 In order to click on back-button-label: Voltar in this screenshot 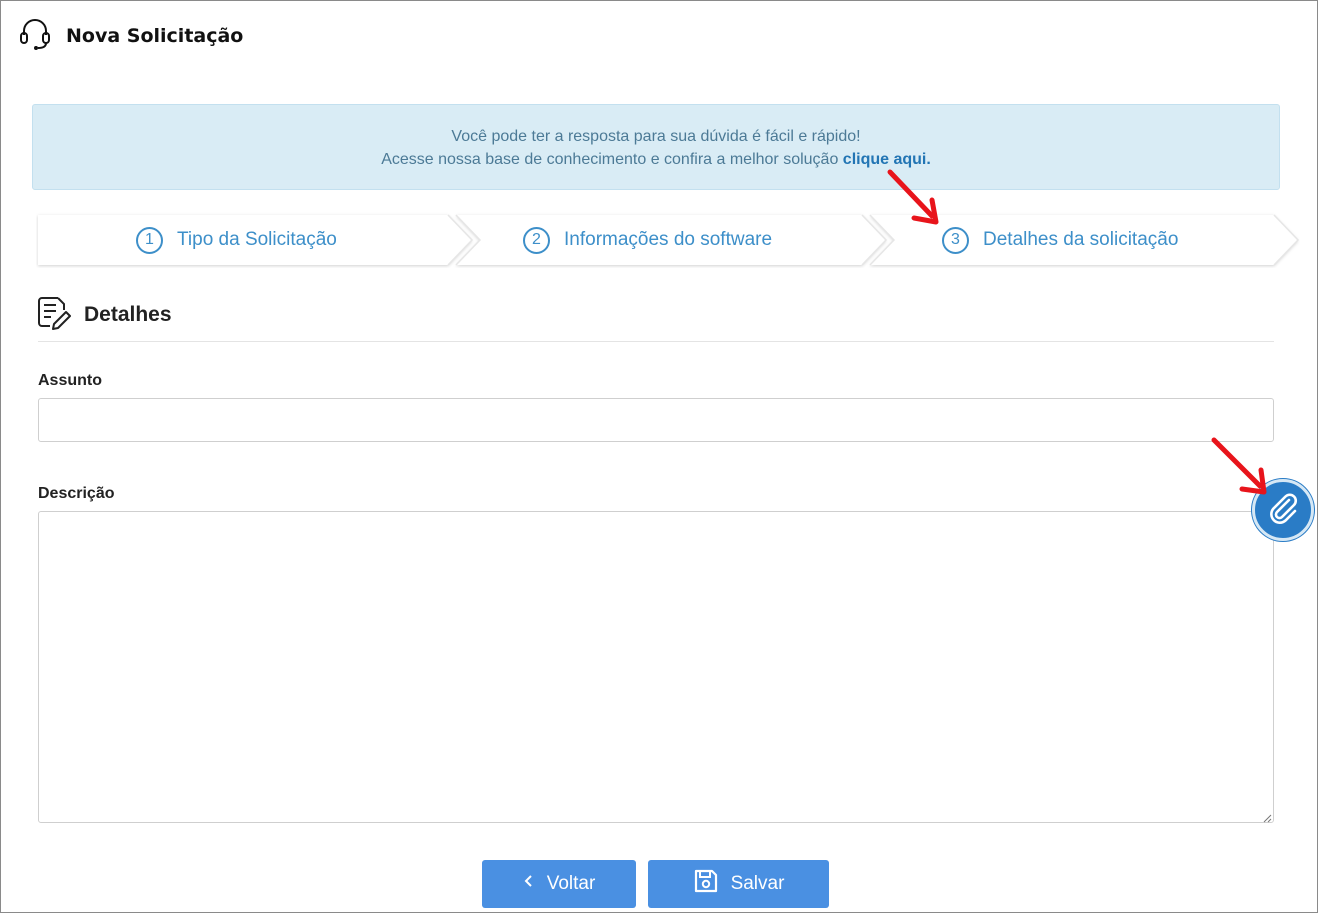, I will do `click(571, 883)`.